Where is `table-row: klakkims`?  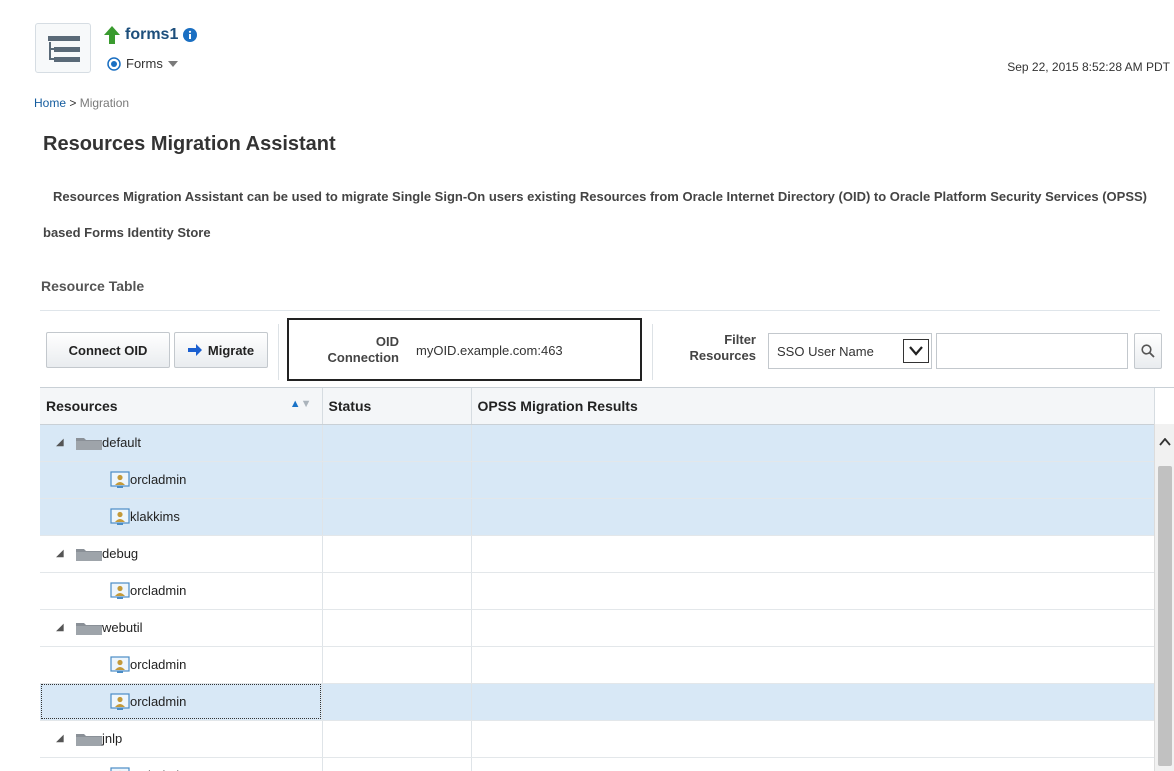 table-row: klakkims is located at coordinates (597, 517).